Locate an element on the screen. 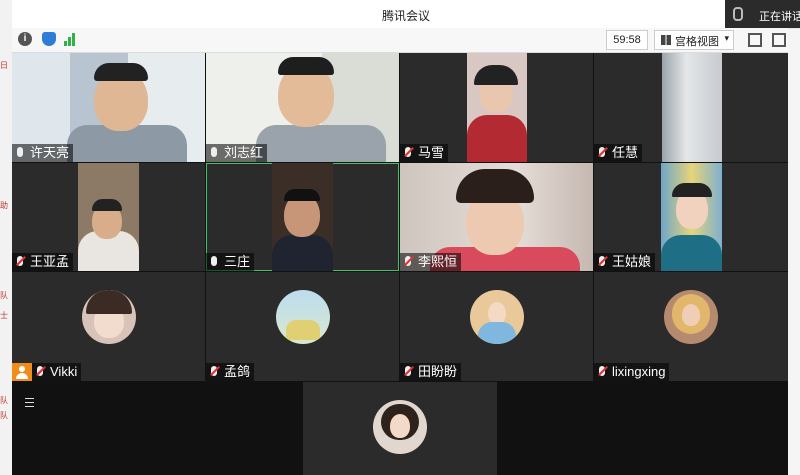 This screenshot has width=800, height=475. participant-tile is located at coordinates (400, 428).